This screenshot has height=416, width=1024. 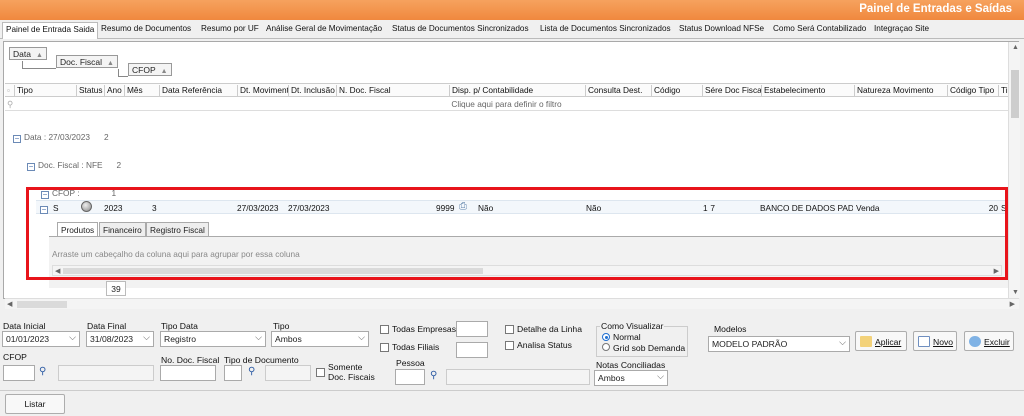 I want to click on col-tipo: Tipo, so click(x=46, y=90).